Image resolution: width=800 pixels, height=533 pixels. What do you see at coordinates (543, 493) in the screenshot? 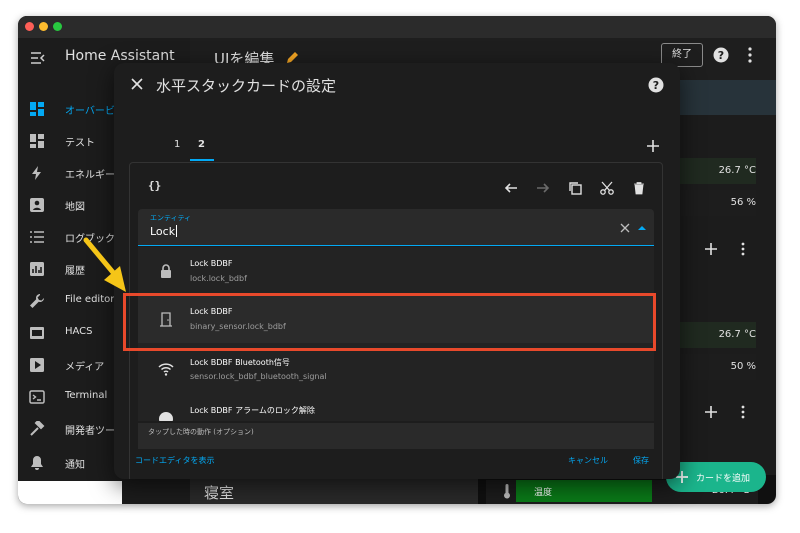
I see `temperature-label: 温度` at bounding box center [543, 493].